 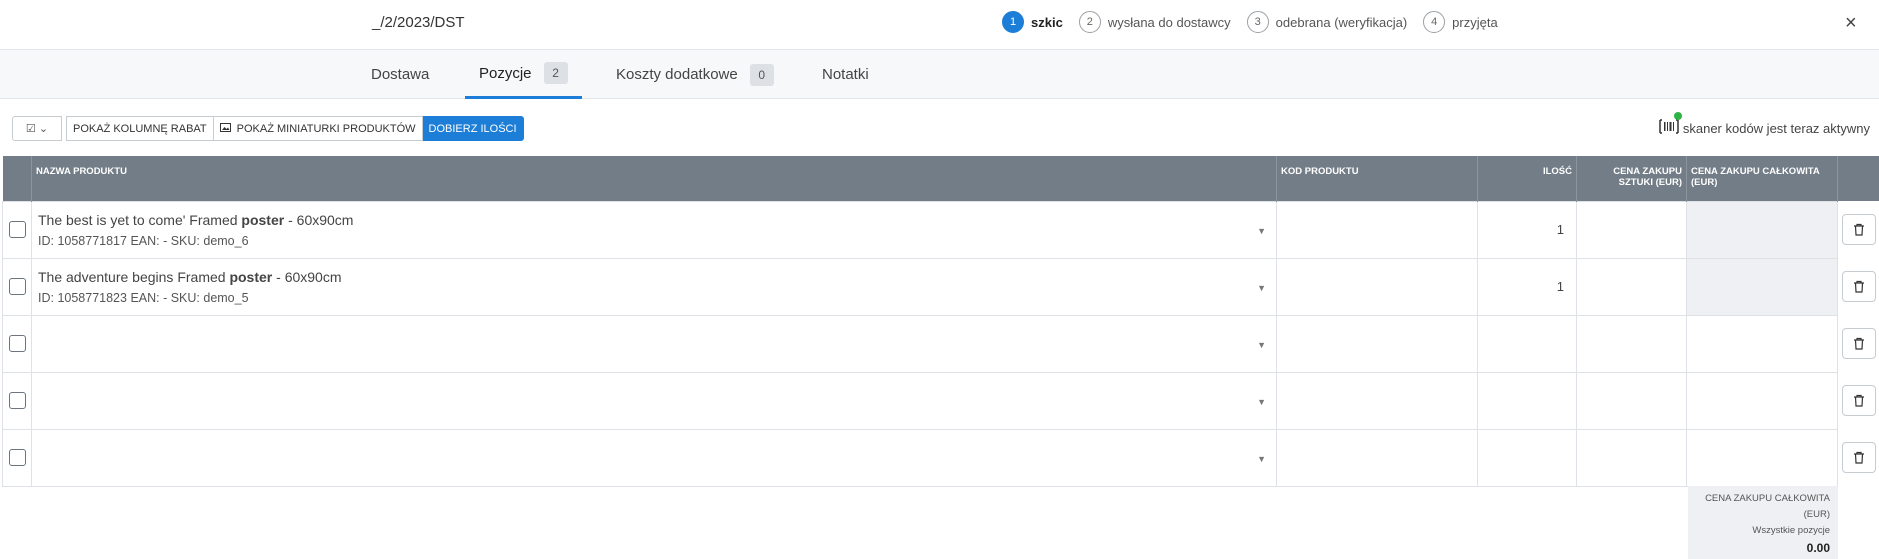 I want to click on delete-cell, so click(x=1858, y=400).